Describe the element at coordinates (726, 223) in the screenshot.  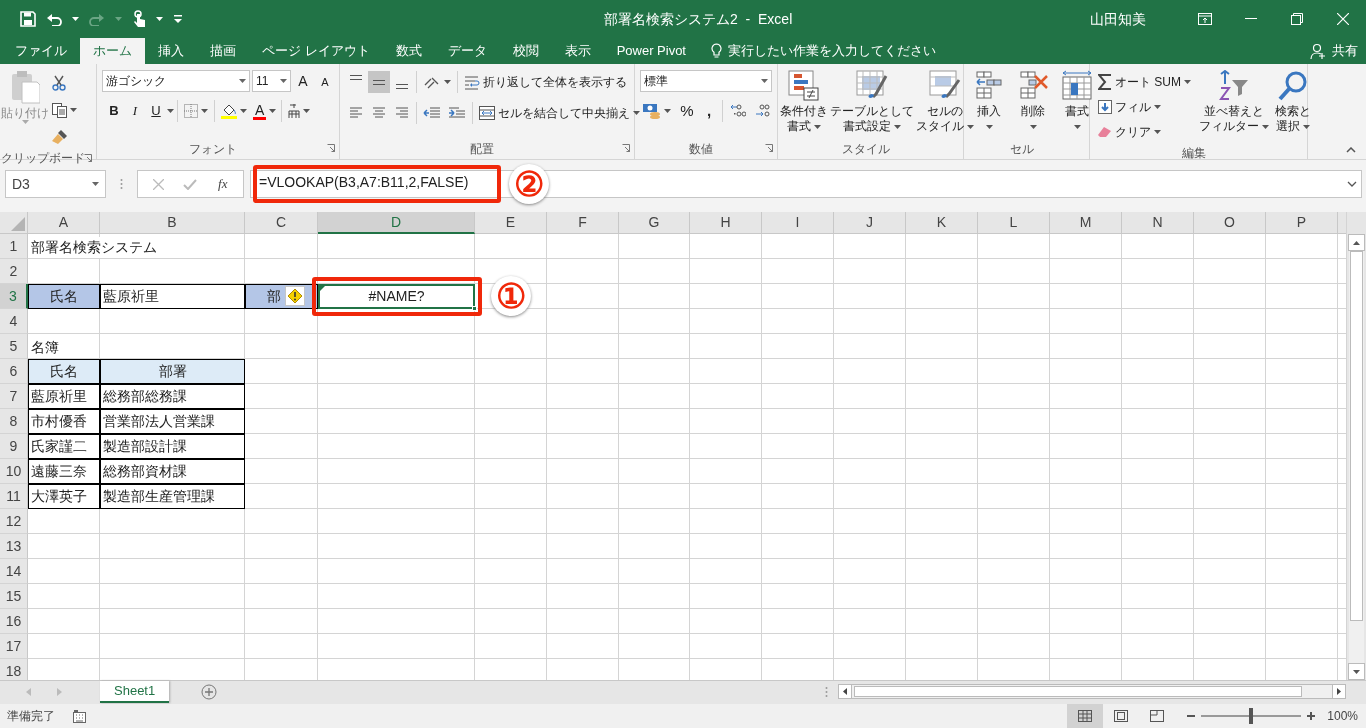
I see `column-header: H` at that location.